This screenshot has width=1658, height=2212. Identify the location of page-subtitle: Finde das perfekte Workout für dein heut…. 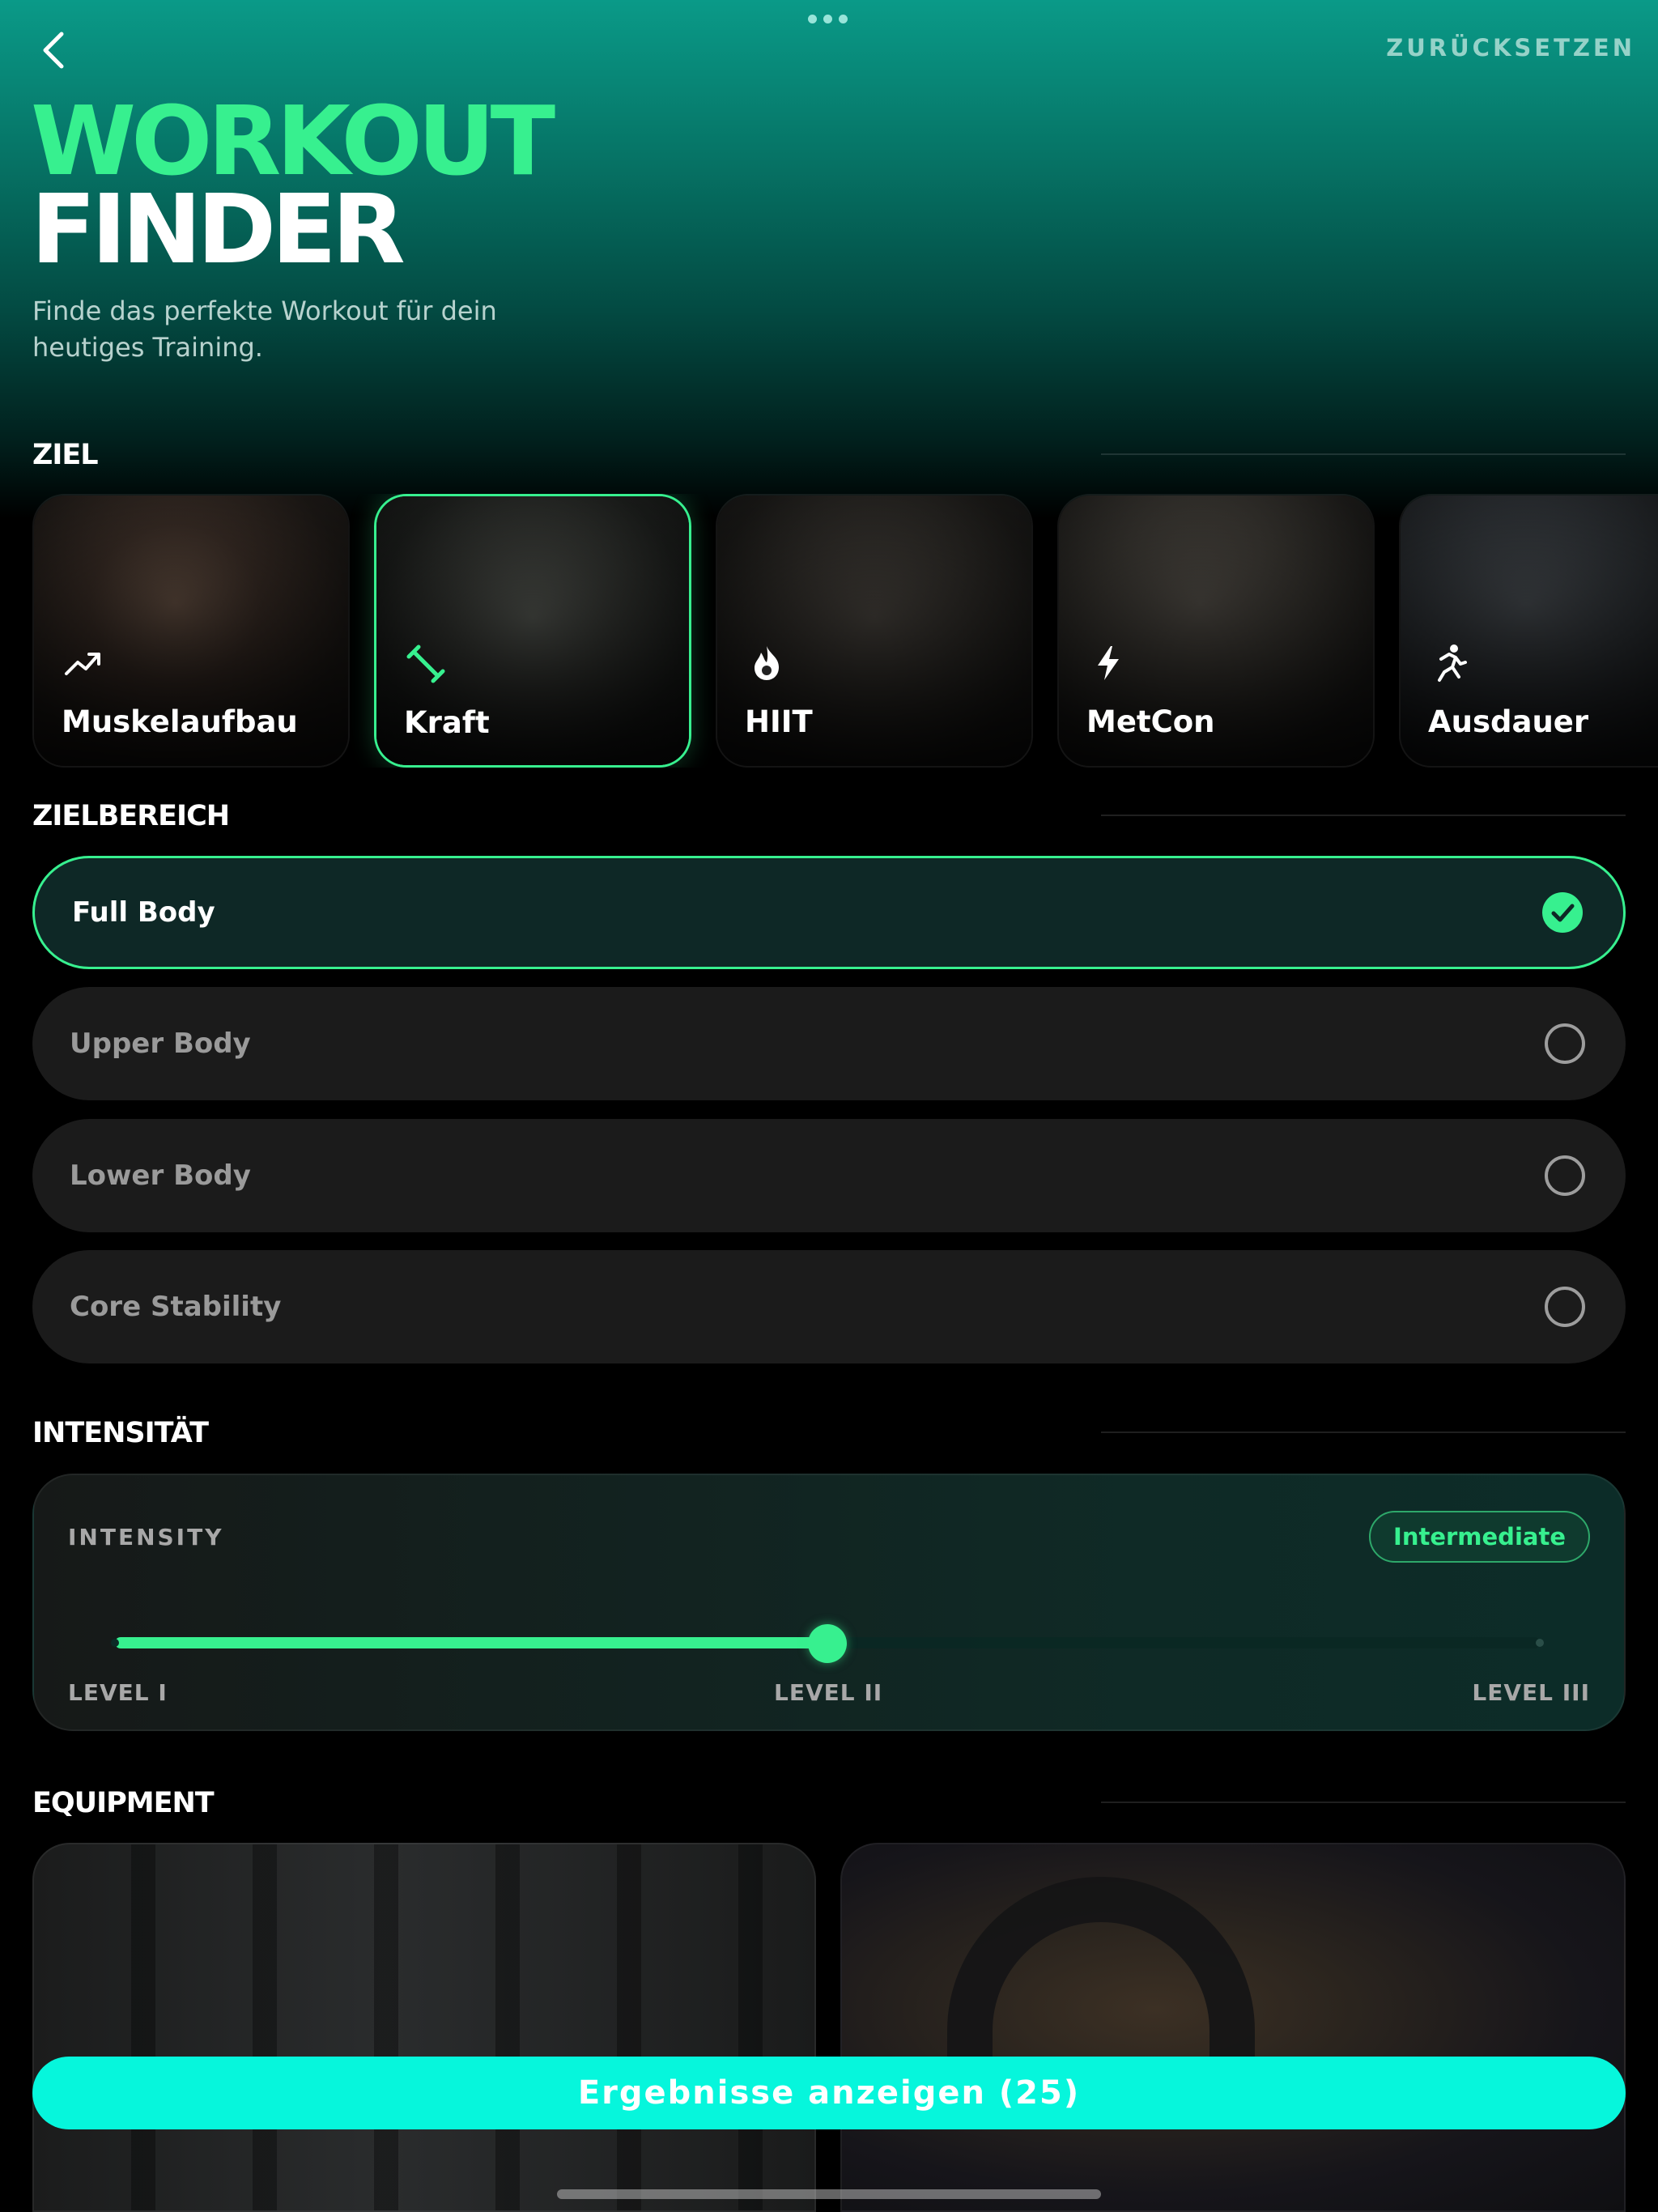
(264, 330).